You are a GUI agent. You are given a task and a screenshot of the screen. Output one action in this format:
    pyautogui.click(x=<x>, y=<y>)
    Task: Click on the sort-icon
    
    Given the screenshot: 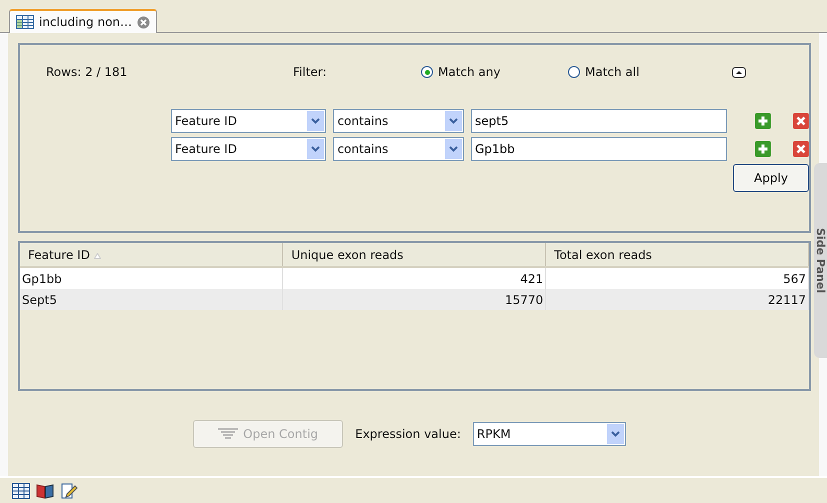 What is the action you would take?
    pyautogui.click(x=97, y=255)
    